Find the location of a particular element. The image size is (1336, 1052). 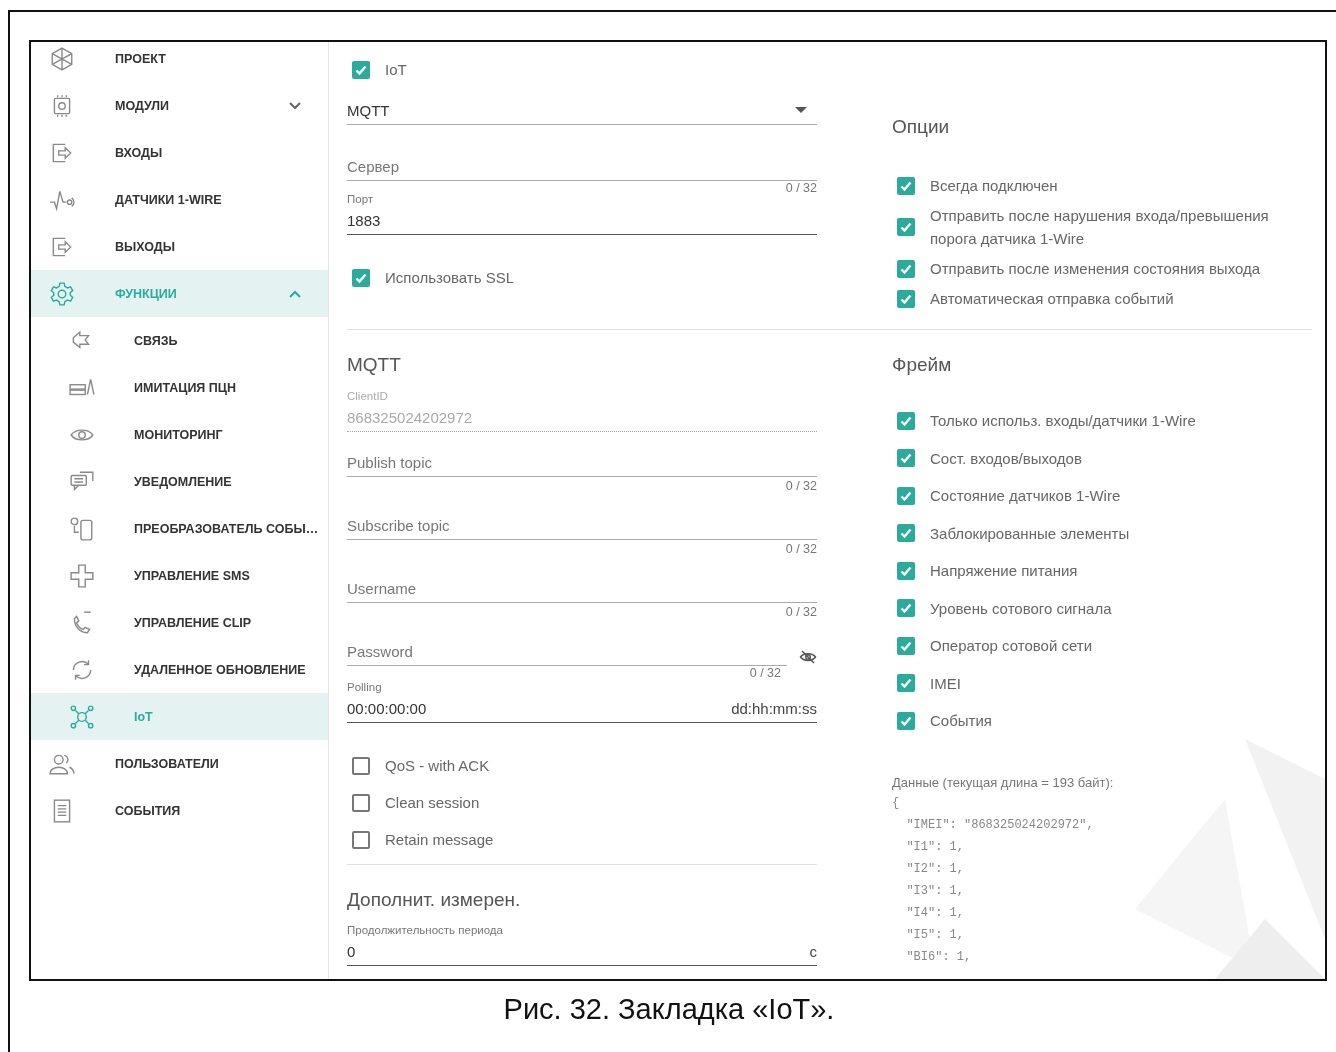

sidebar-item: УПРАВЛЕНИЕ SMS is located at coordinates (179, 575).